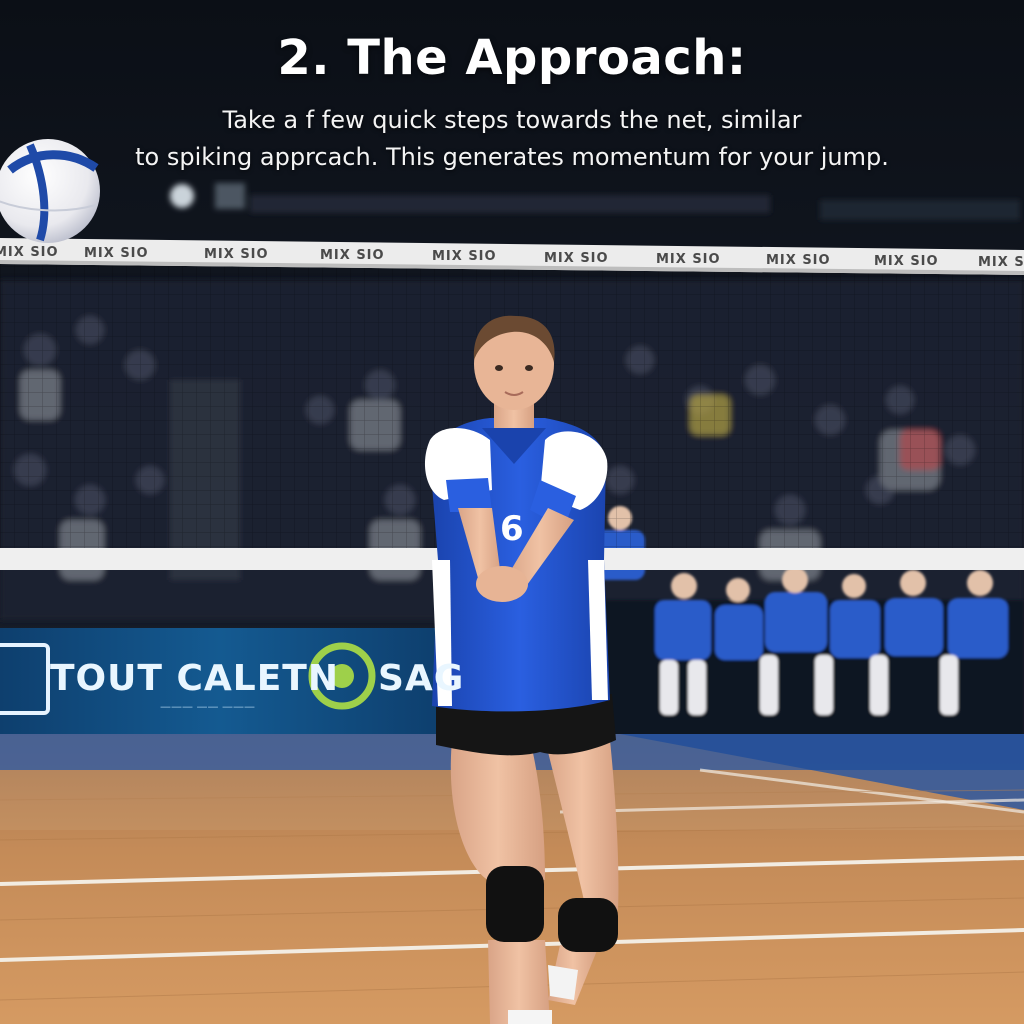 The image size is (1024, 1024). Describe the element at coordinates (515, 904) in the screenshot. I see `knee-pad-left` at that location.